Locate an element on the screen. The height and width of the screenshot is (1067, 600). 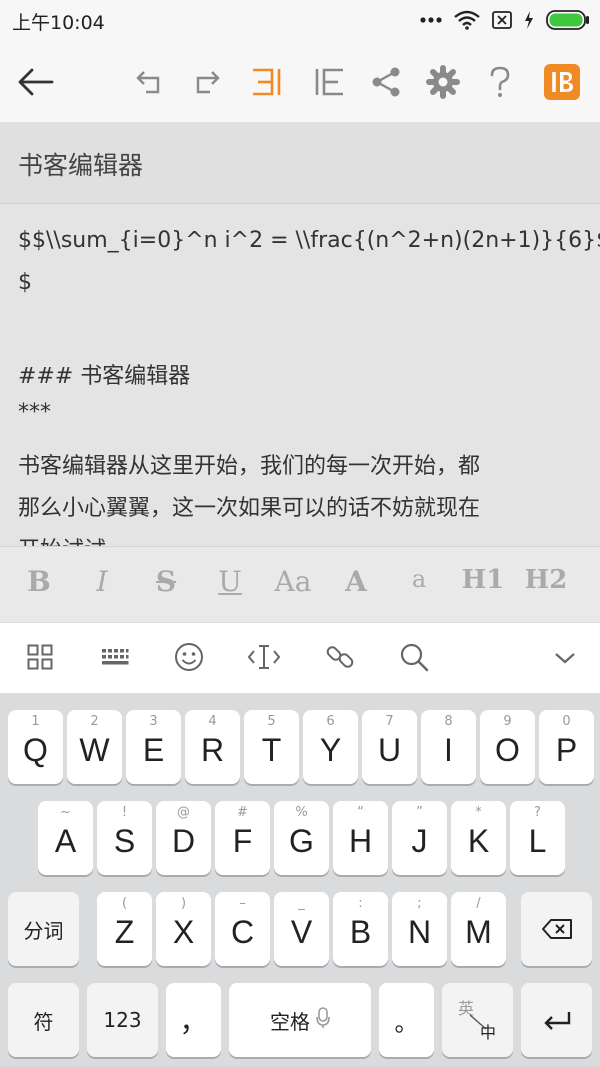
key-o: 9O is located at coordinates (507, 747).